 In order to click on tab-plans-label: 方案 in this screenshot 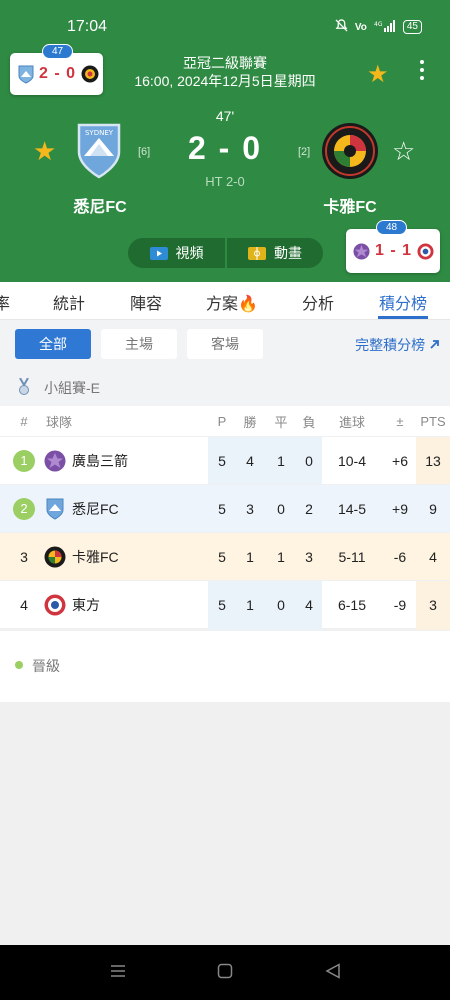, I will do `click(222, 304)`.